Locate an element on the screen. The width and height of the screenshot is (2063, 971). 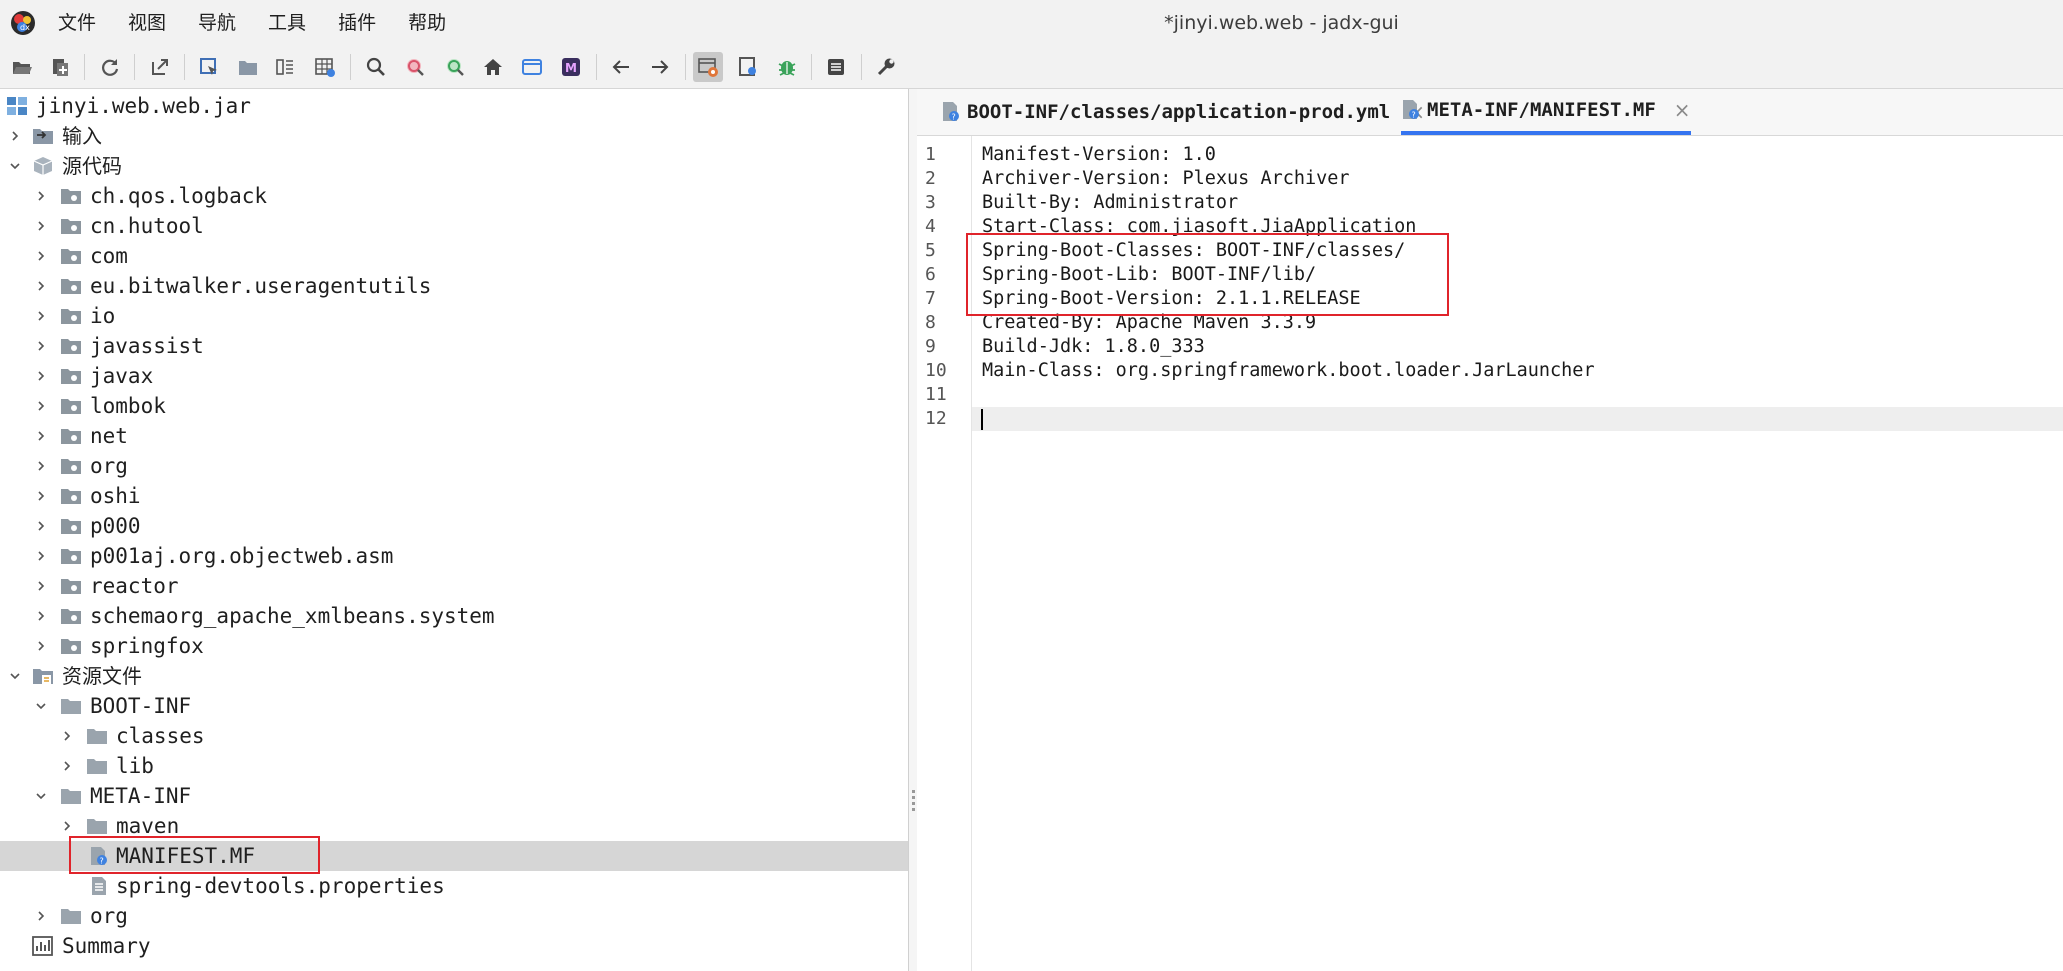
back-icon is located at coordinates (621, 67).